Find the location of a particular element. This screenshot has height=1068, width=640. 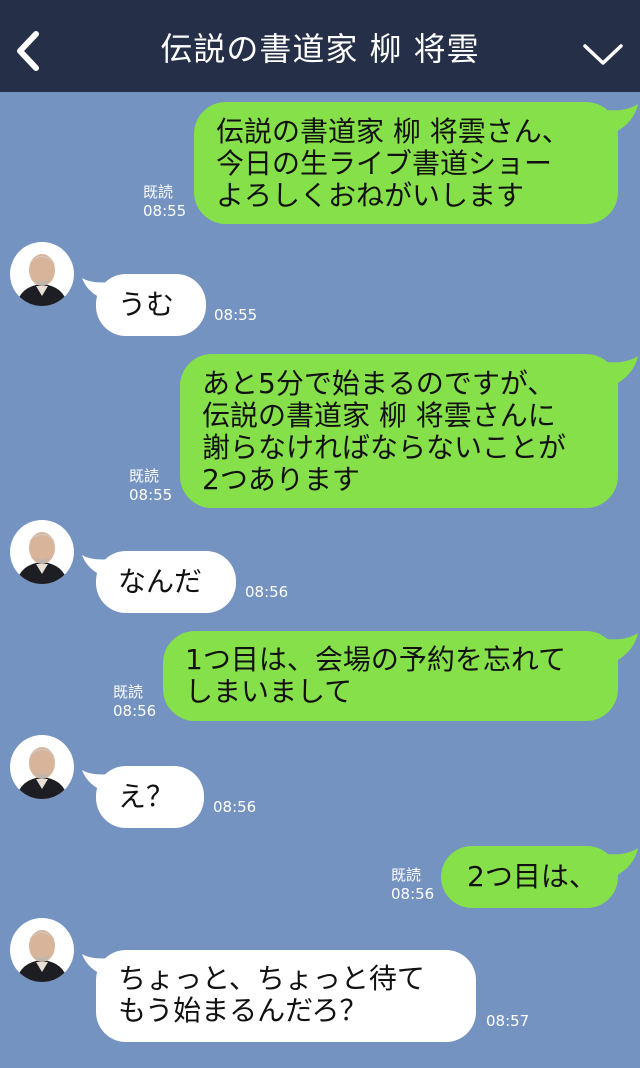

message-line: もう始まるんだろ？ is located at coordinates (243, 1010).